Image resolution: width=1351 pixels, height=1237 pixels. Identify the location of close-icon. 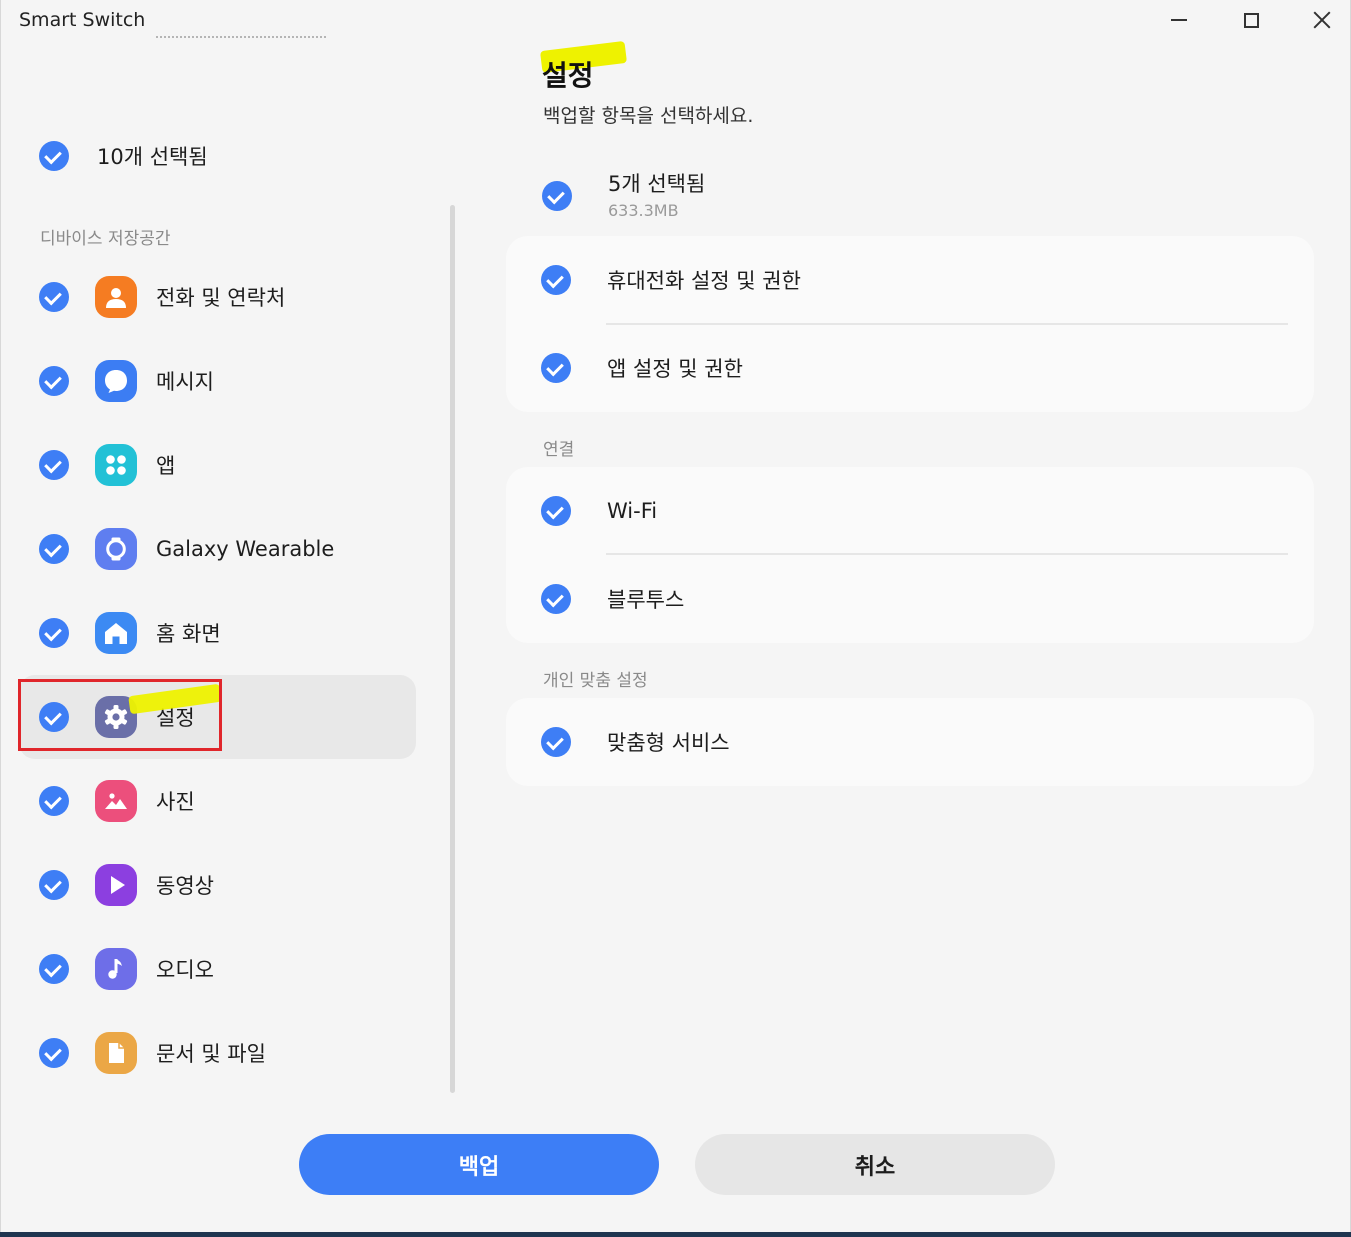
(1322, 20).